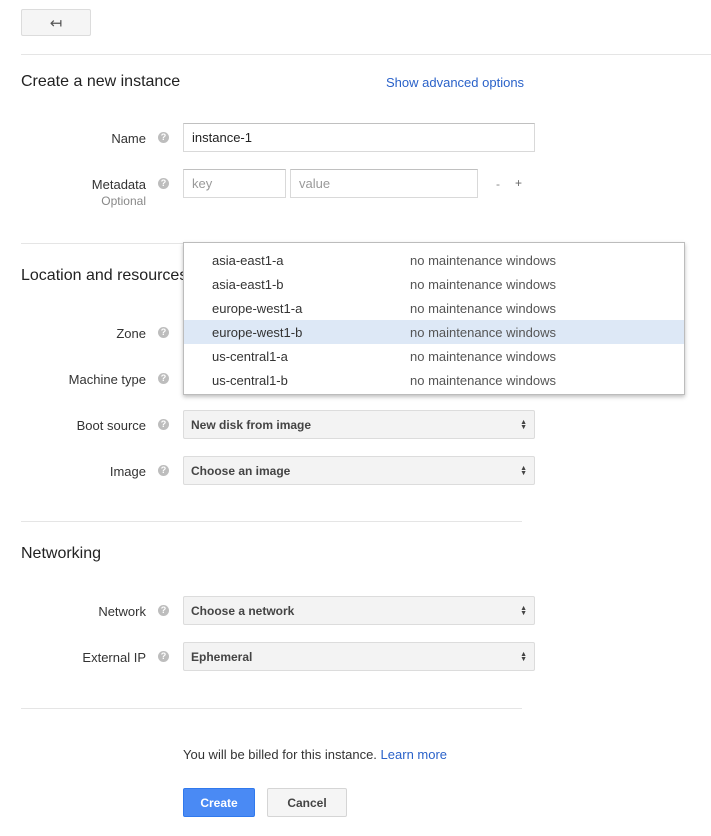  I want to click on back-button: ↤, so click(56, 22).